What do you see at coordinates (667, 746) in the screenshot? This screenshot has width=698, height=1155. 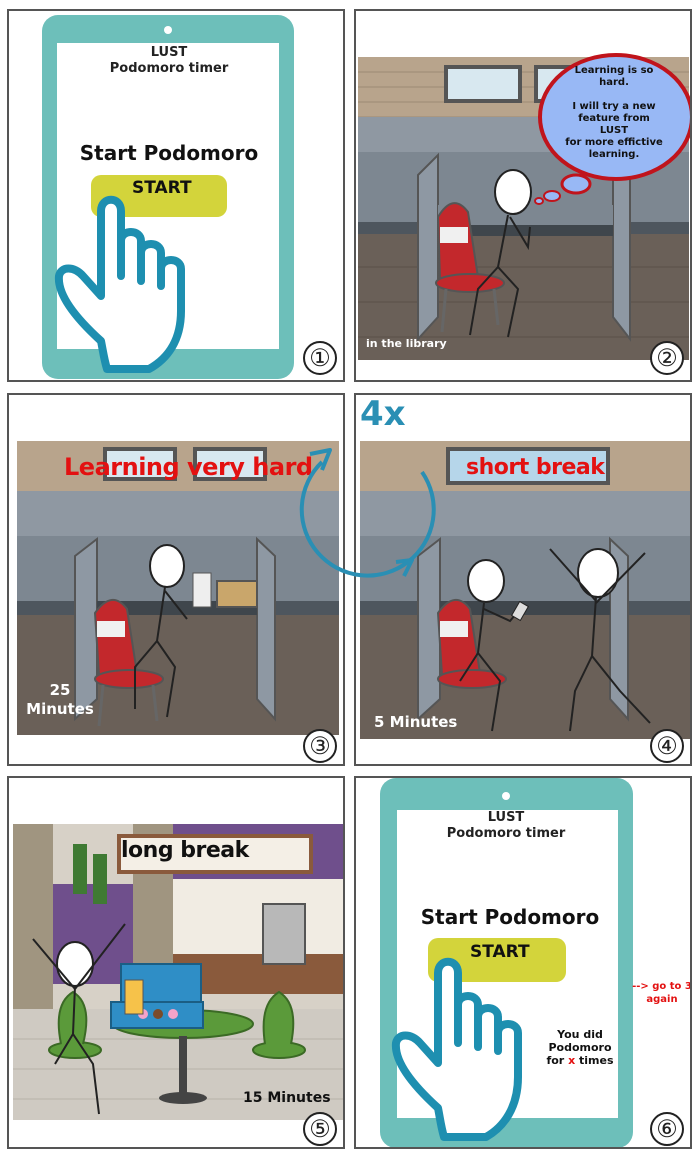 I see `panel-number: ④` at bounding box center [667, 746].